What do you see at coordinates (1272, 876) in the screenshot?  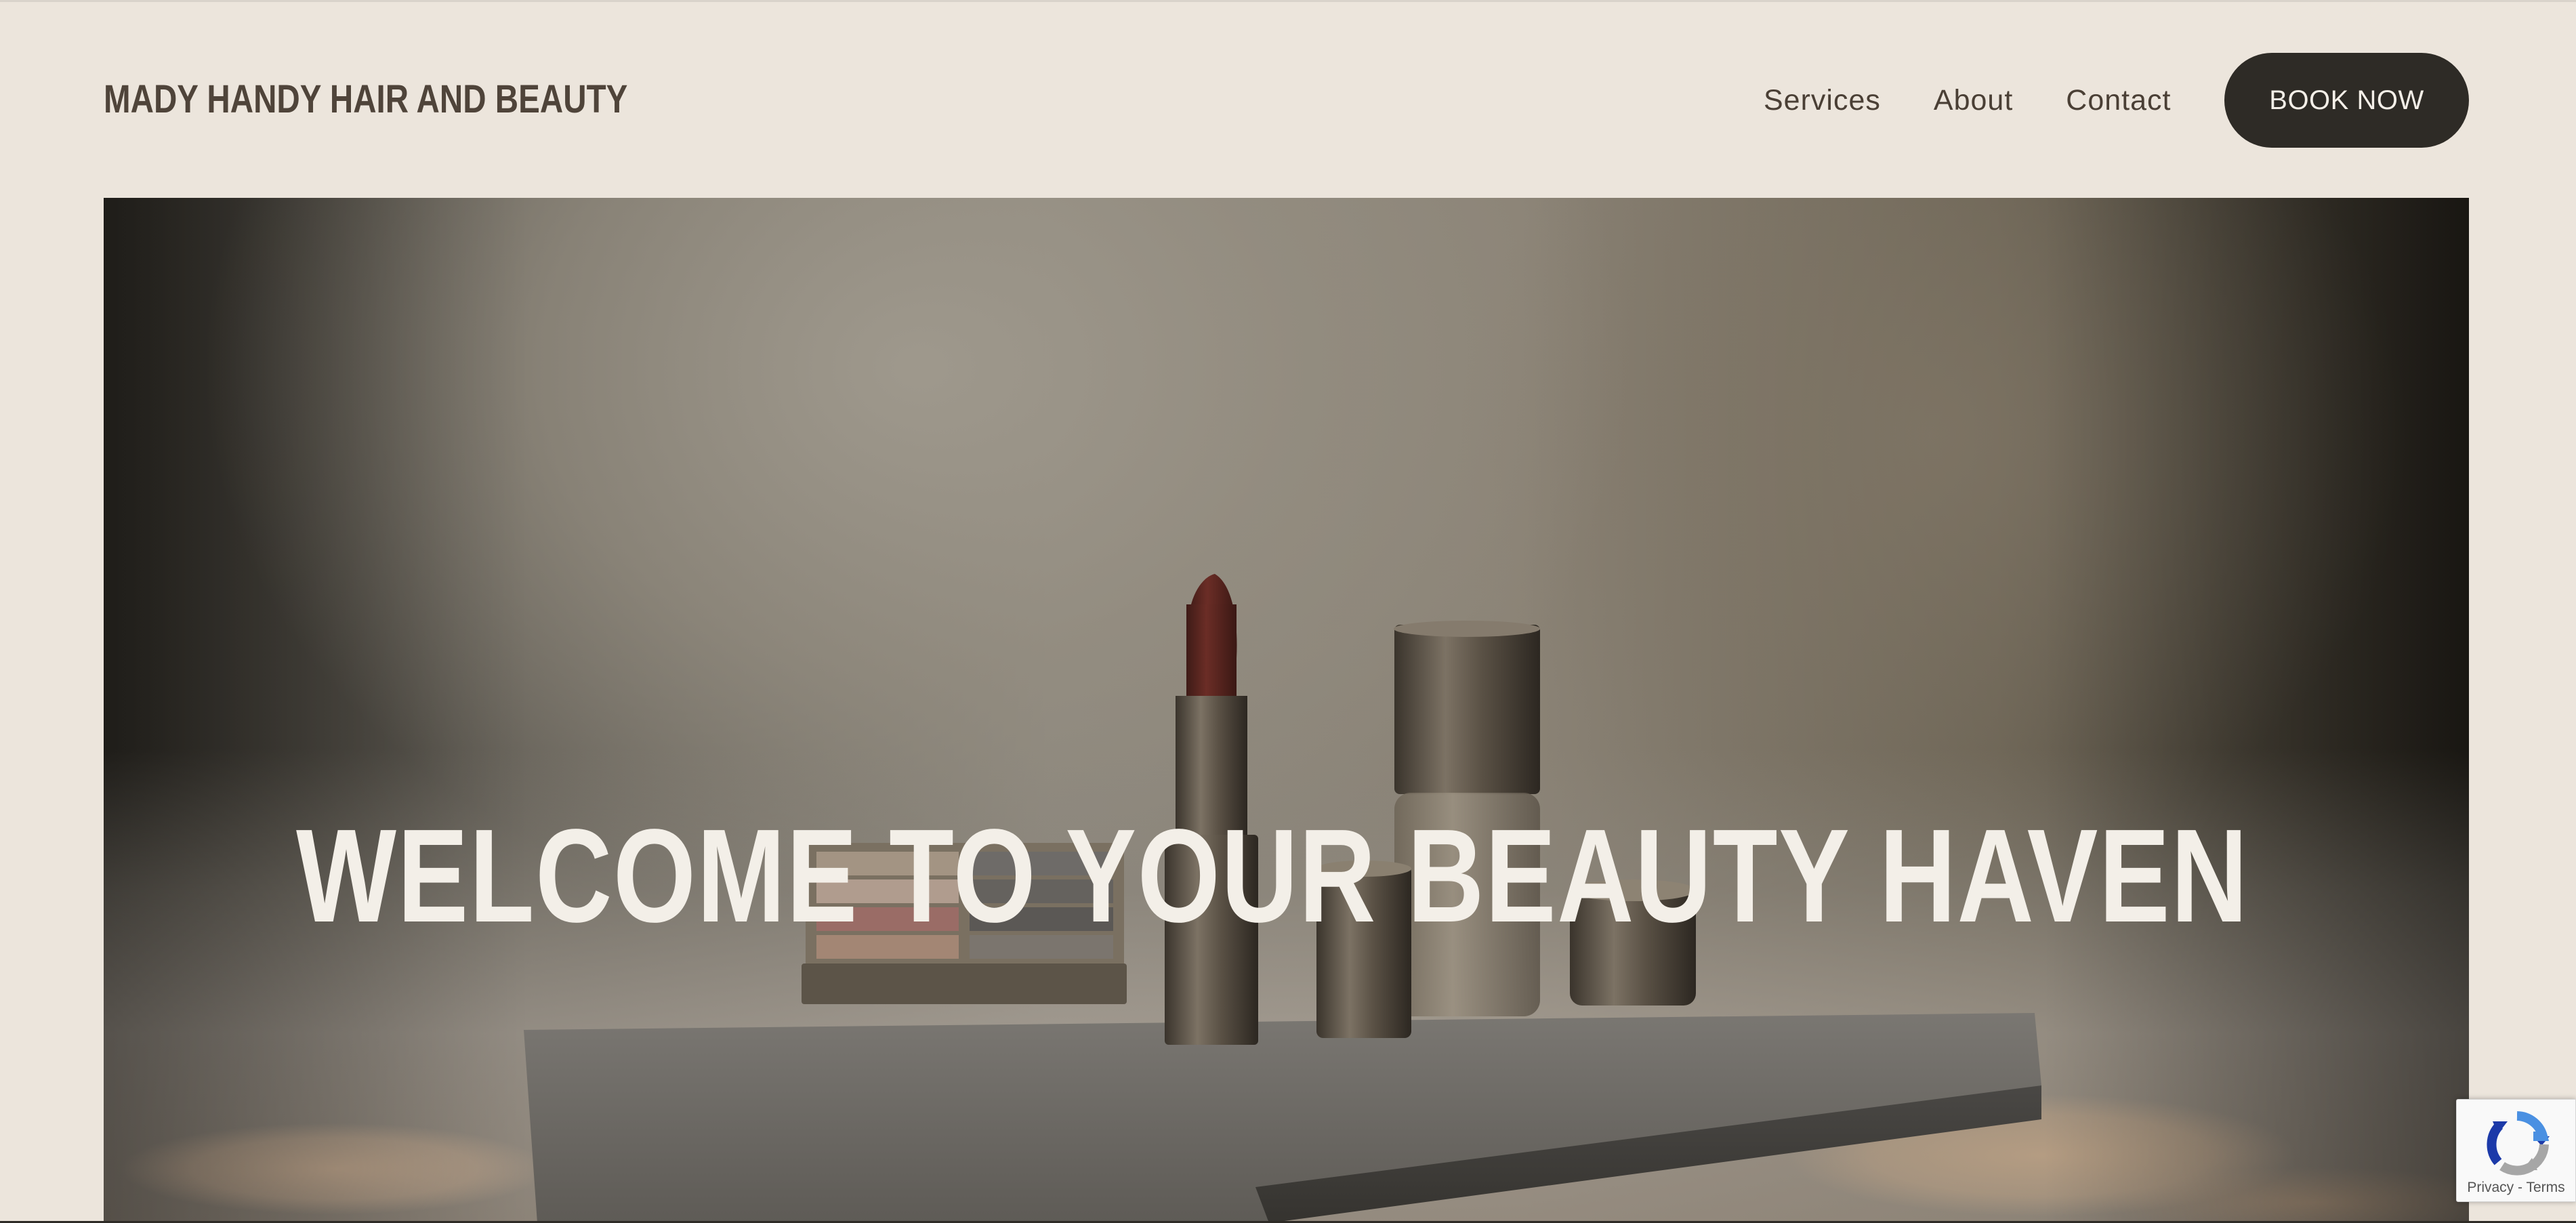 I see `hero-title: WELCOME TO YOUR BEAUTY HAVEN` at bounding box center [1272, 876].